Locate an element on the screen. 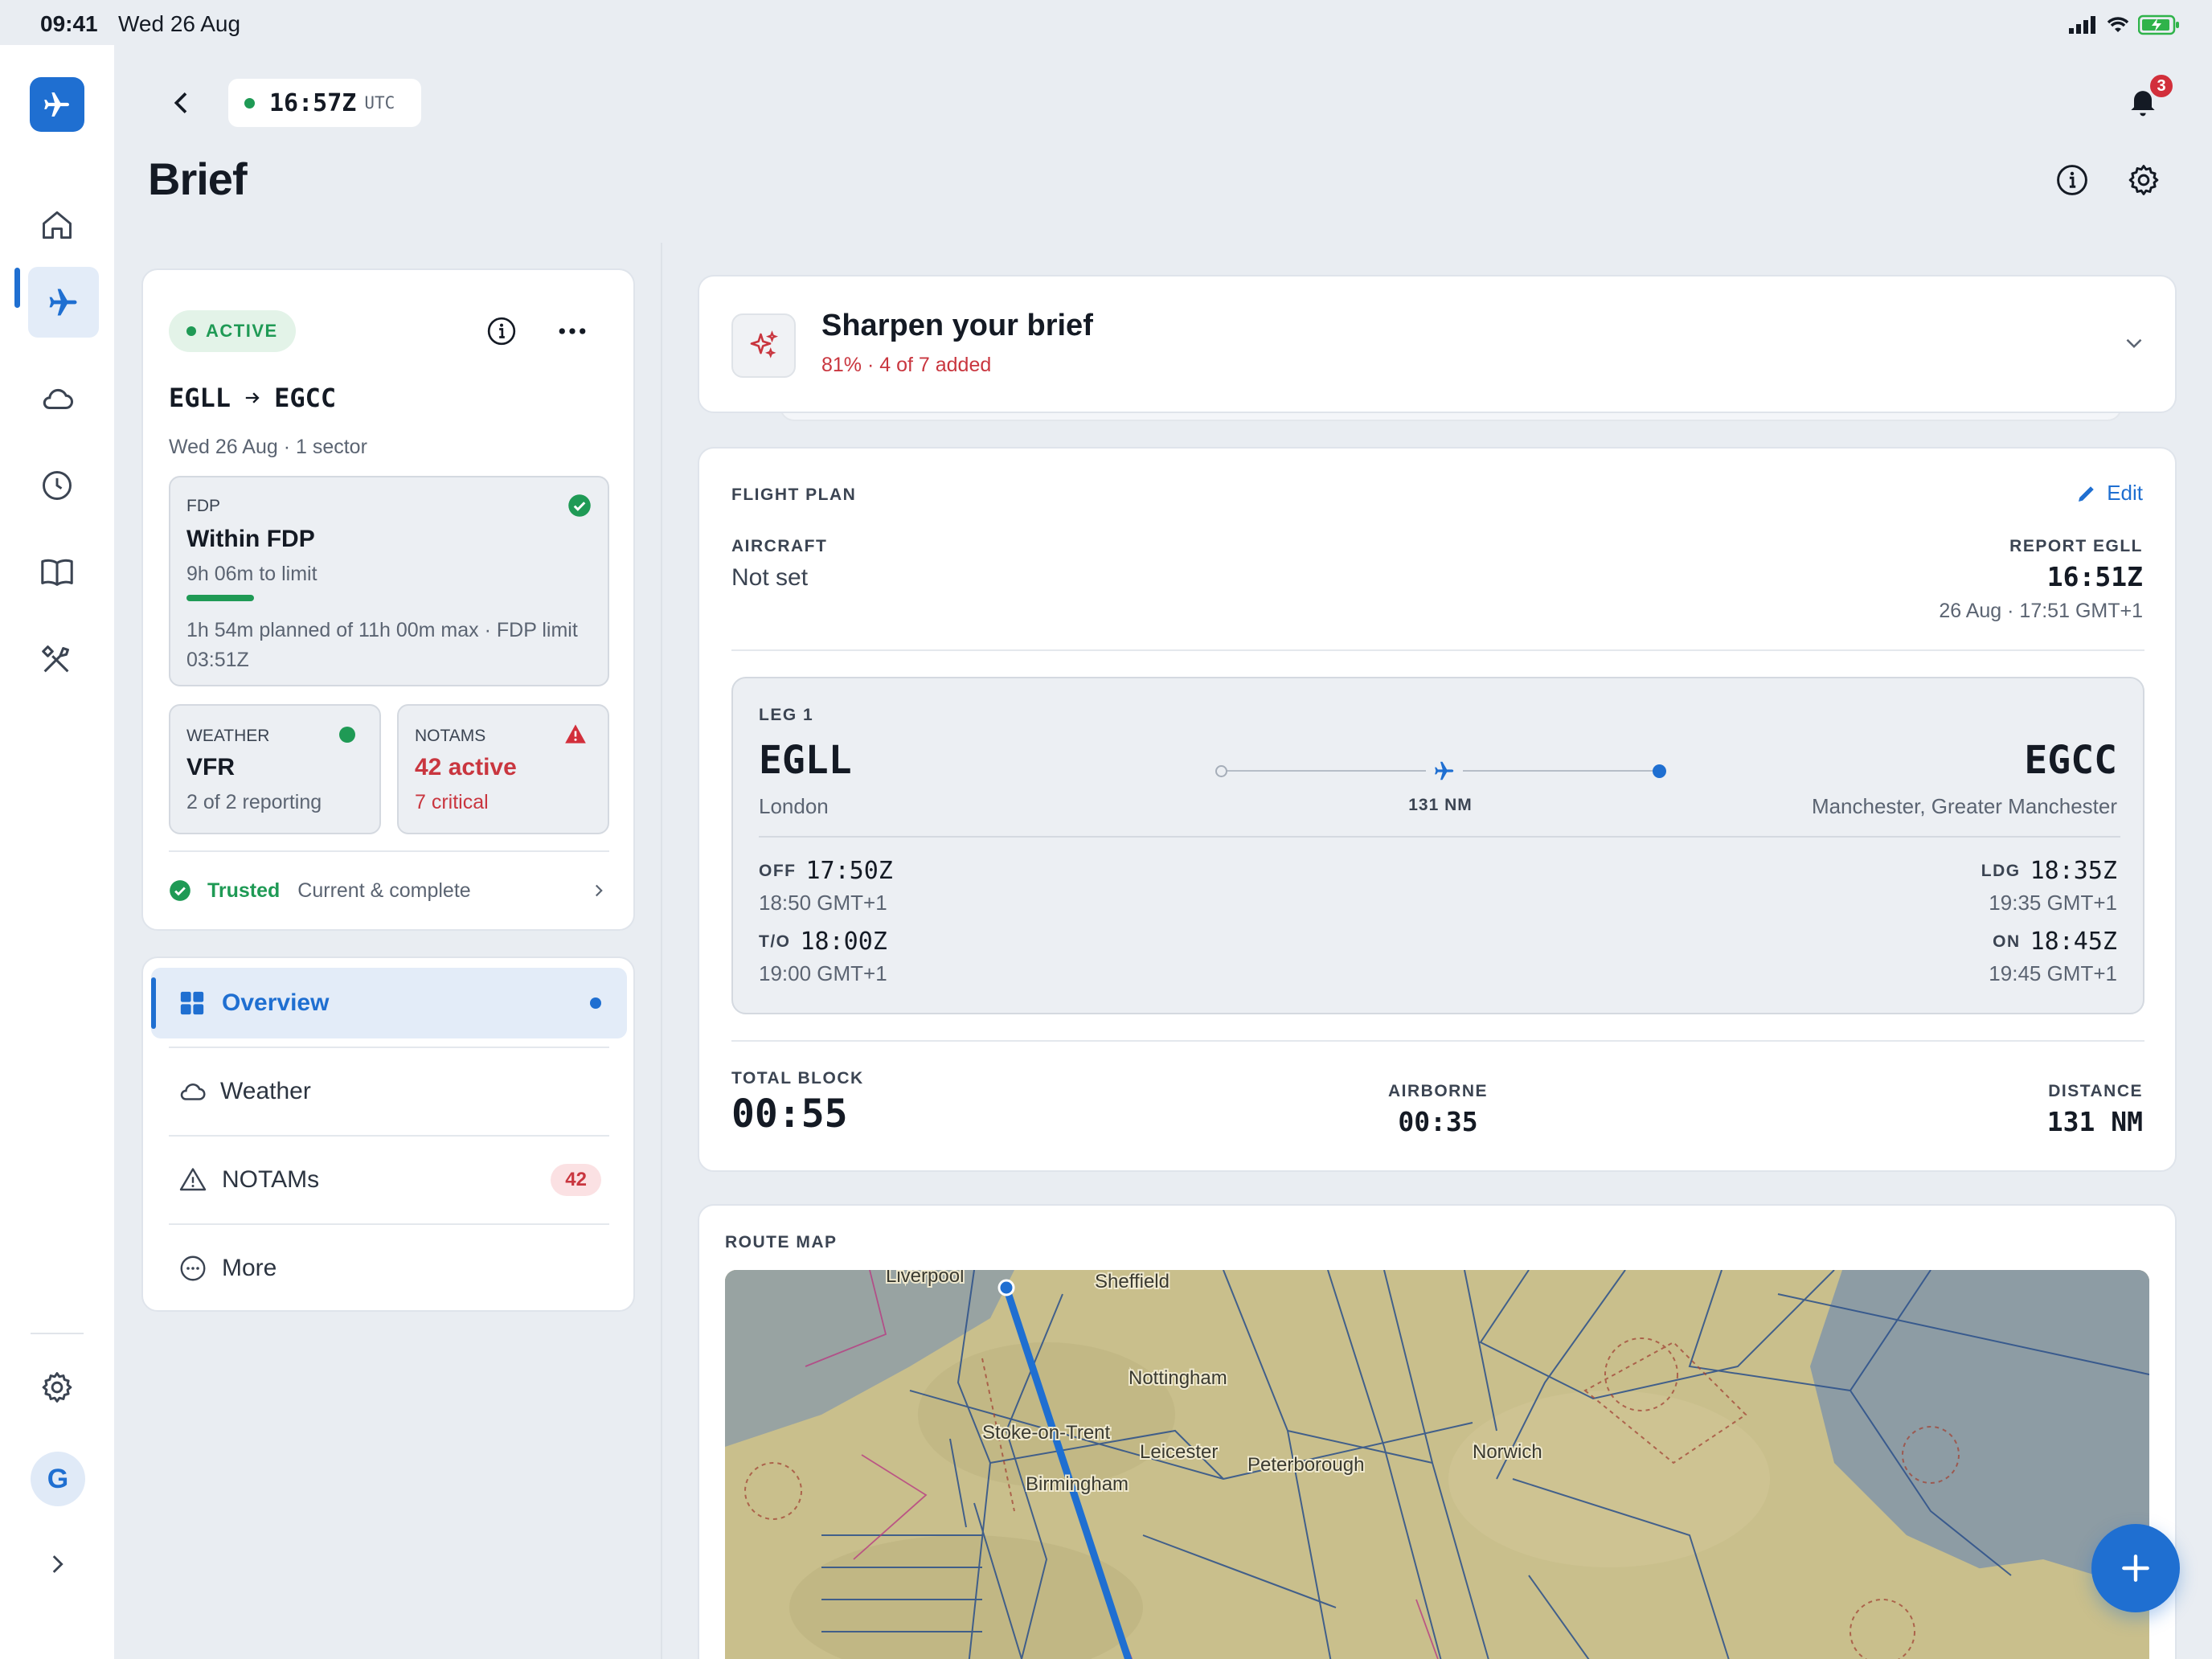 Image resolution: width=2212 pixels, height=1659 pixels. notams-detail: 7 critical is located at coordinates (452, 802).